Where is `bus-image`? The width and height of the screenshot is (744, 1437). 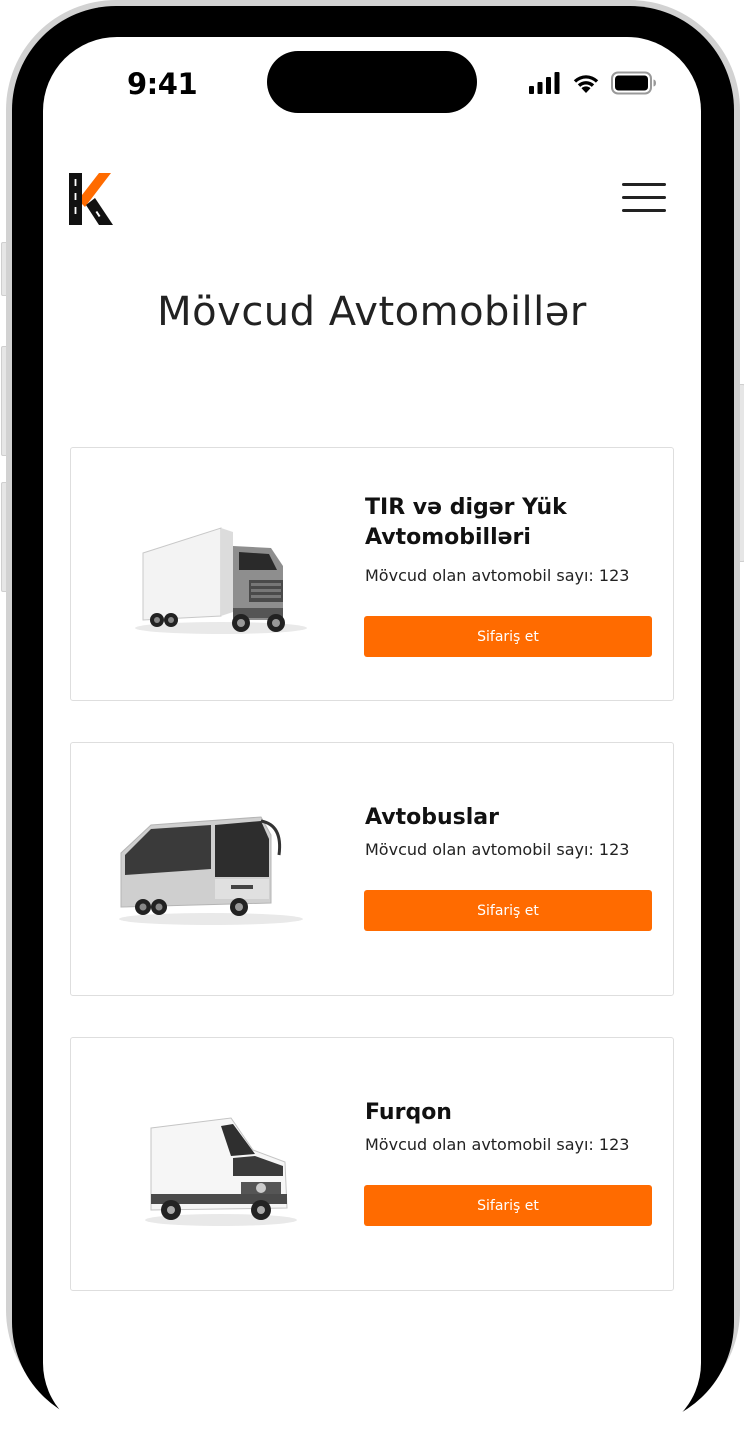 bus-image is located at coordinates (211, 870).